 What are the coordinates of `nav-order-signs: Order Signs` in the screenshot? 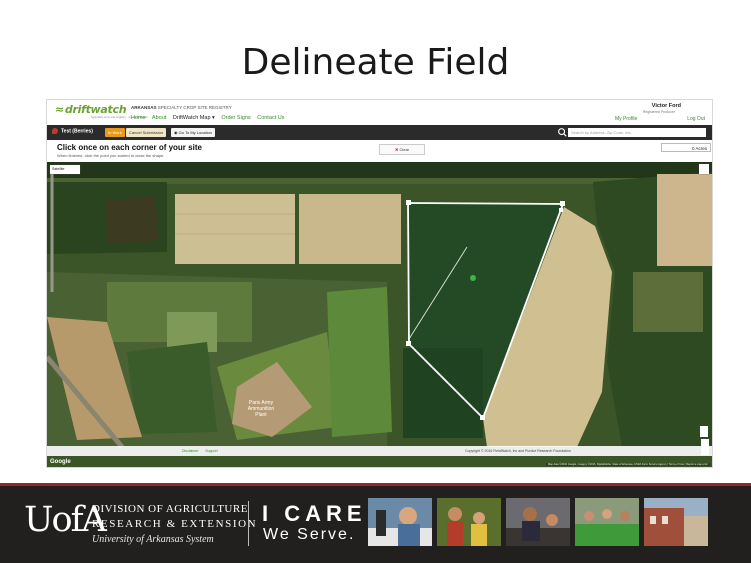 It's located at (235, 118).